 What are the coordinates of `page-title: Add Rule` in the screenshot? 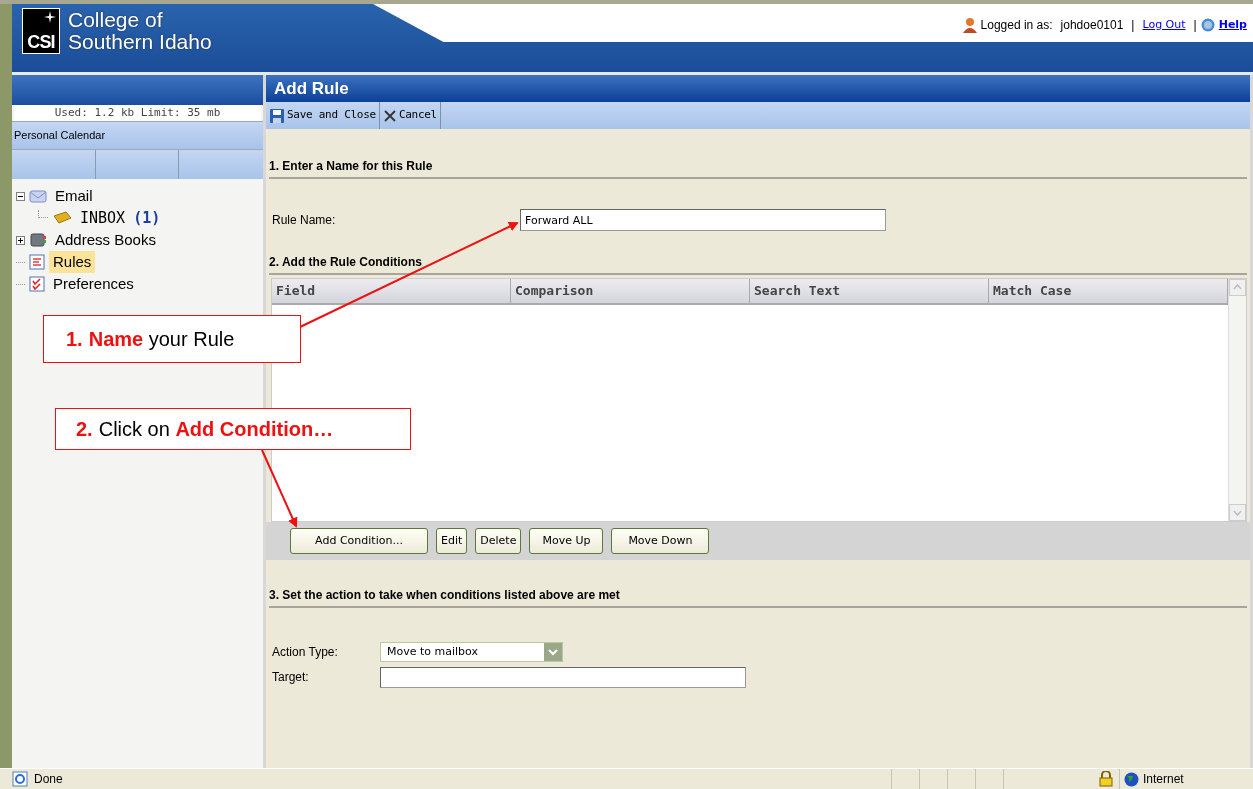 It's located at (758, 88).